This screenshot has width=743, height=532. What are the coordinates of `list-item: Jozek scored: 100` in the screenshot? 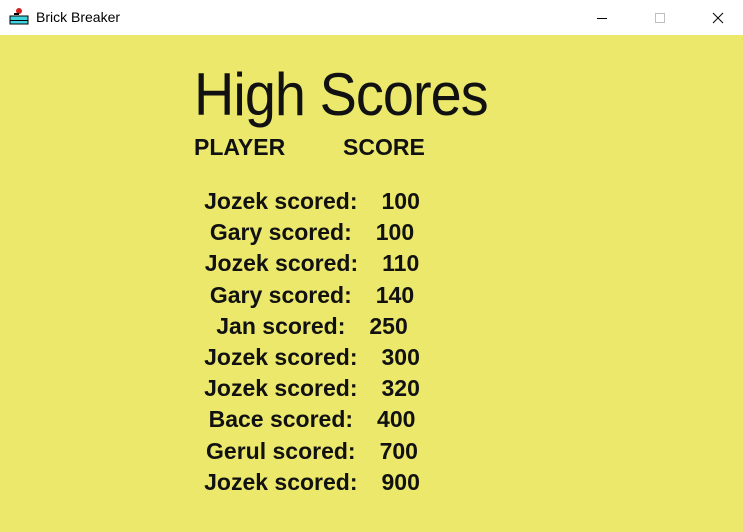 It's located at (312, 201).